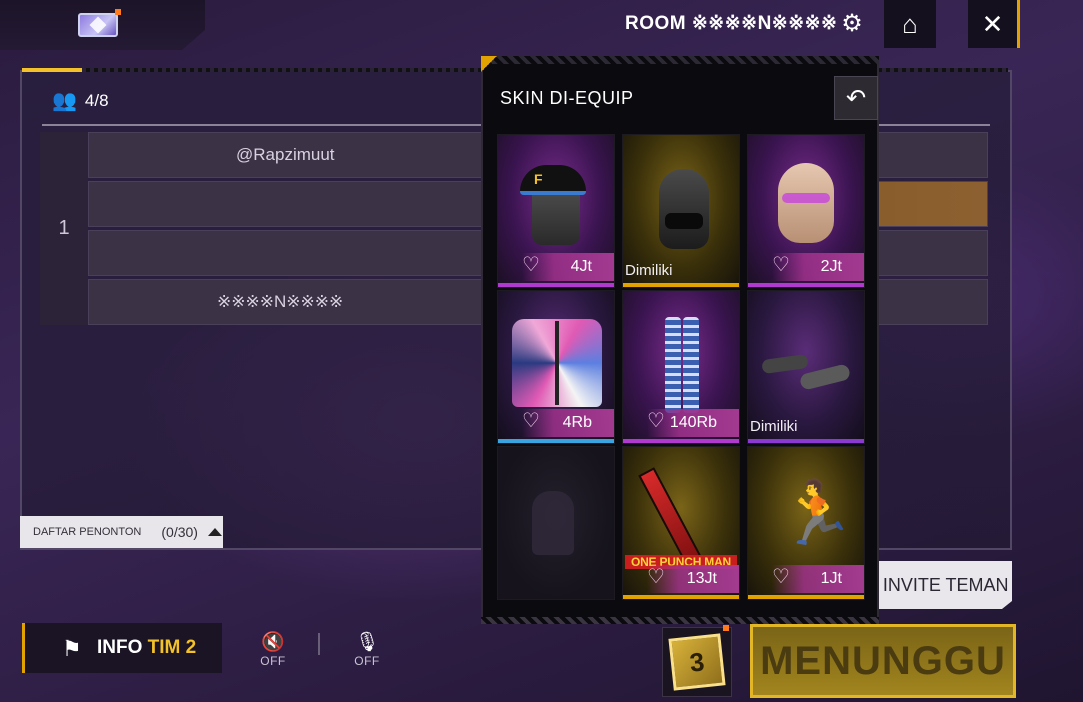 The height and width of the screenshot is (702, 1083). What do you see at coordinates (64, 228) in the screenshot?
I see `team-number: 1` at bounding box center [64, 228].